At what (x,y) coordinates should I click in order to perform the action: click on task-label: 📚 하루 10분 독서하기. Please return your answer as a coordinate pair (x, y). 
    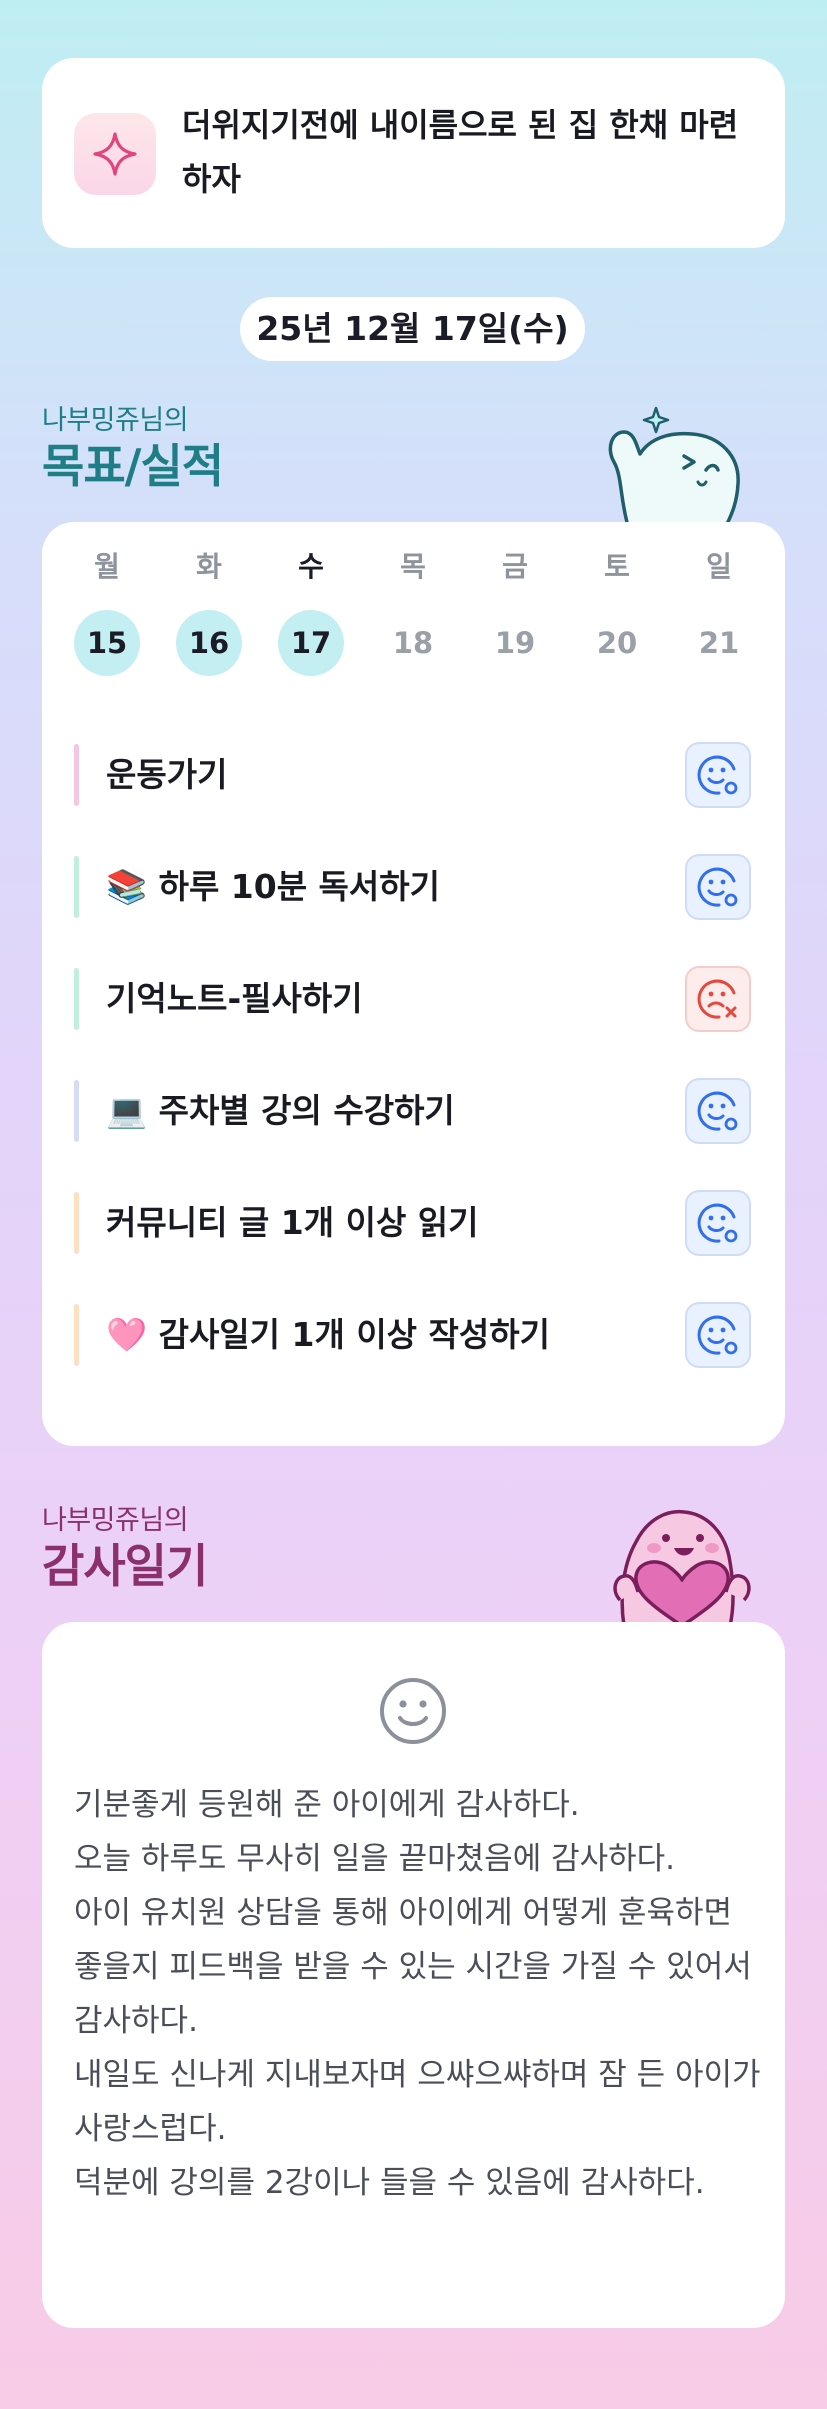
    Looking at the image, I should click on (273, 886).